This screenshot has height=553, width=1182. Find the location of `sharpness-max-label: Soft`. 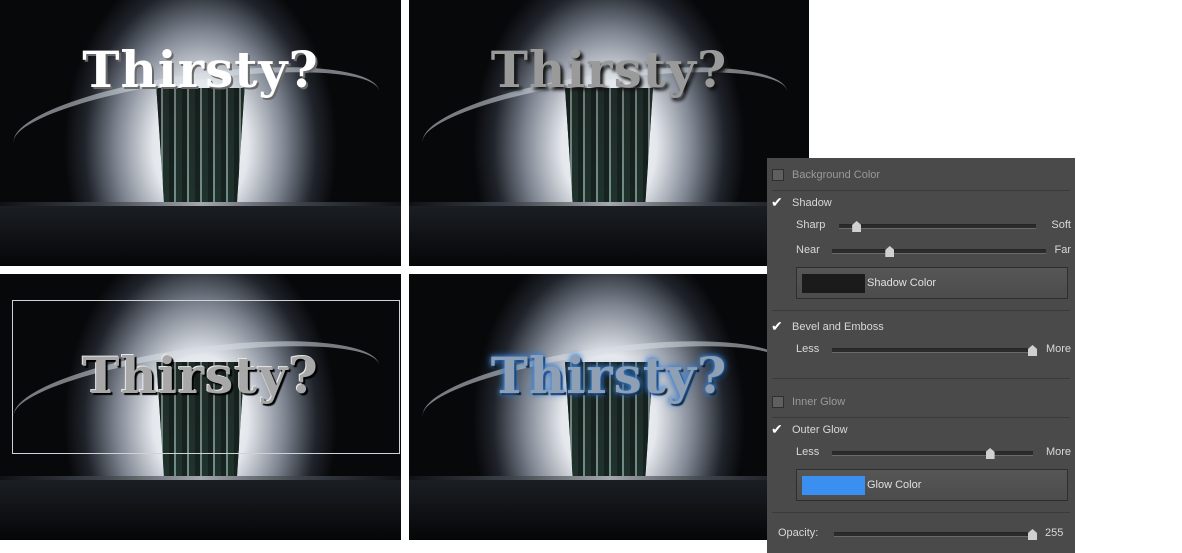

sharpness-max-label: Soft is located at coordinates (1061, 225).